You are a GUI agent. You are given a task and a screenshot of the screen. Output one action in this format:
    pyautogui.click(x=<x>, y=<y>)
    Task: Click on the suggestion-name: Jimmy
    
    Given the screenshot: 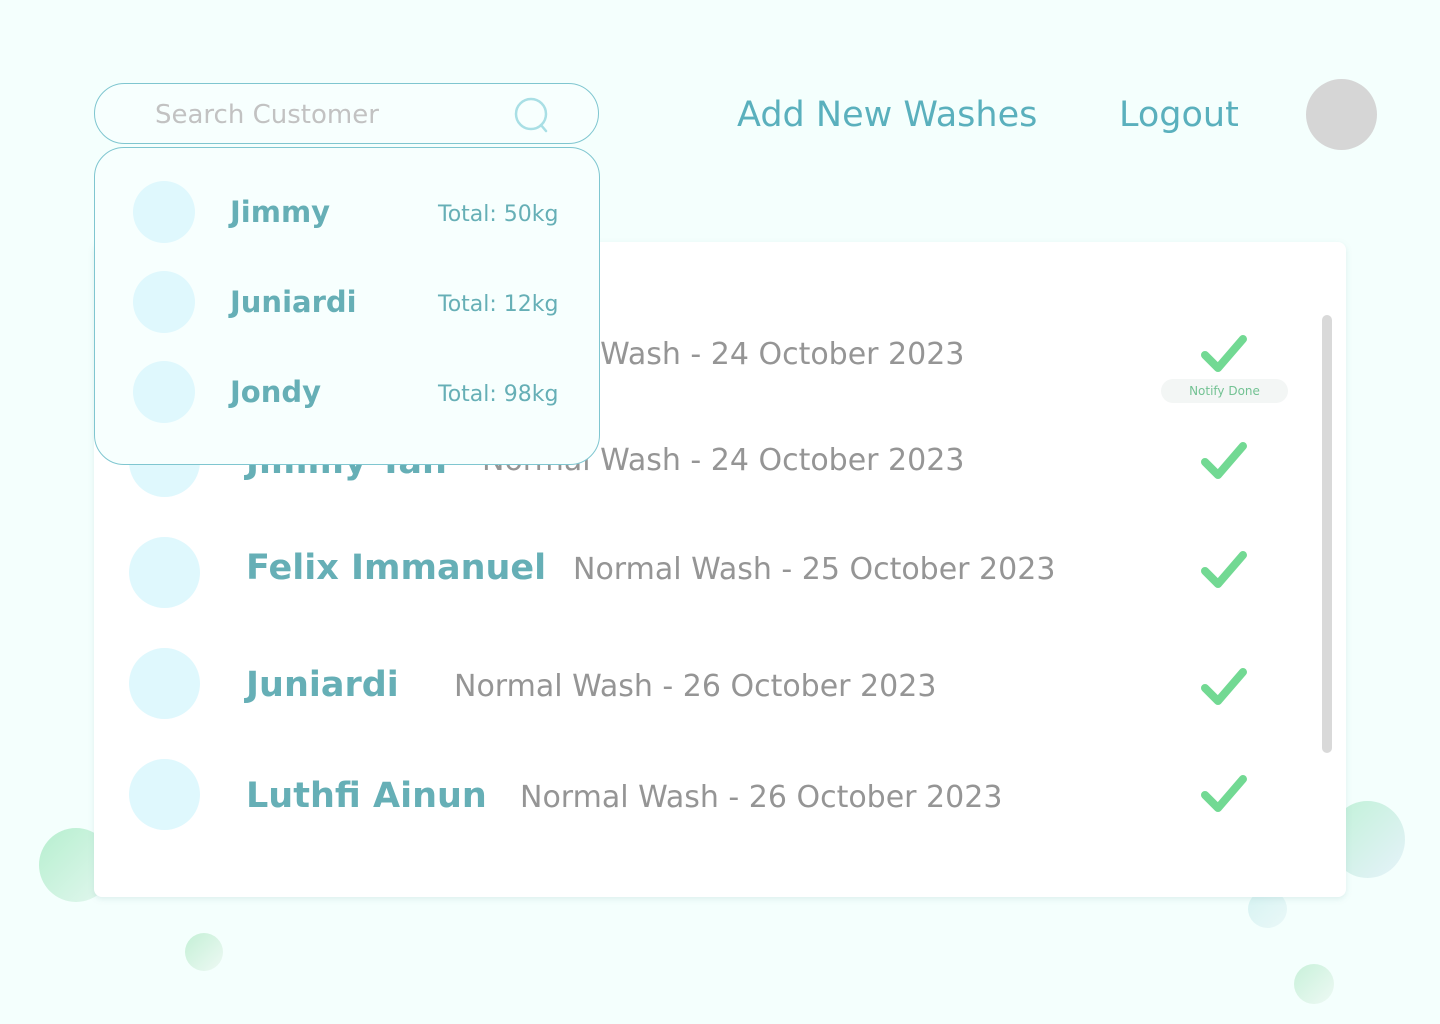 What is the action you would take?
    pyautogui.click(x=280, y=212)
    